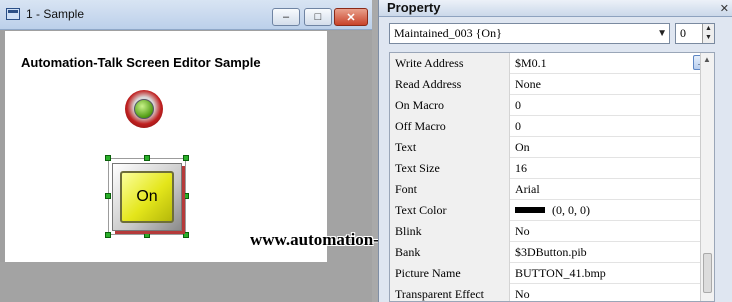 This screenshot has height=302, width=732. What do you see at coordinates (108, 158) in the screenshot?
I see `resize-handle-top-left` at bounding box center [108, 158].